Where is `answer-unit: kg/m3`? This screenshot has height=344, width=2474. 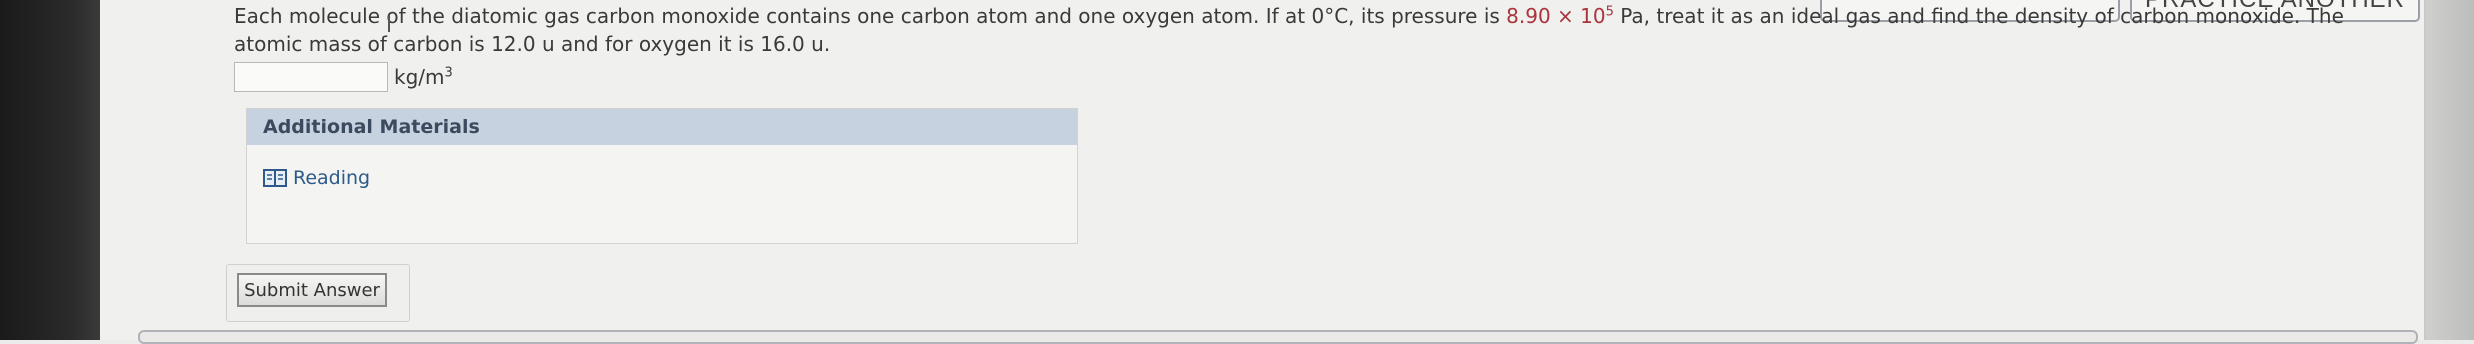
answer-unit: kg/m3 is located at coordinates (423, 77).